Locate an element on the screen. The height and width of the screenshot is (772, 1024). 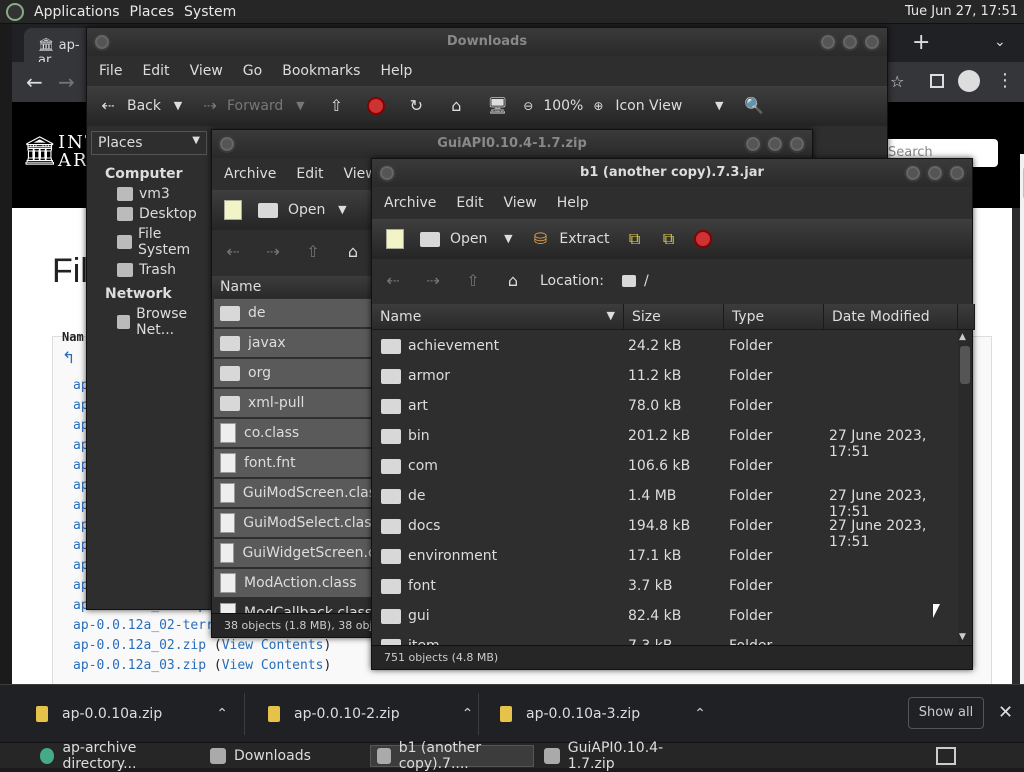
jar-file-row: font 3.7 kB Folder is located at coordinates (667, 586).